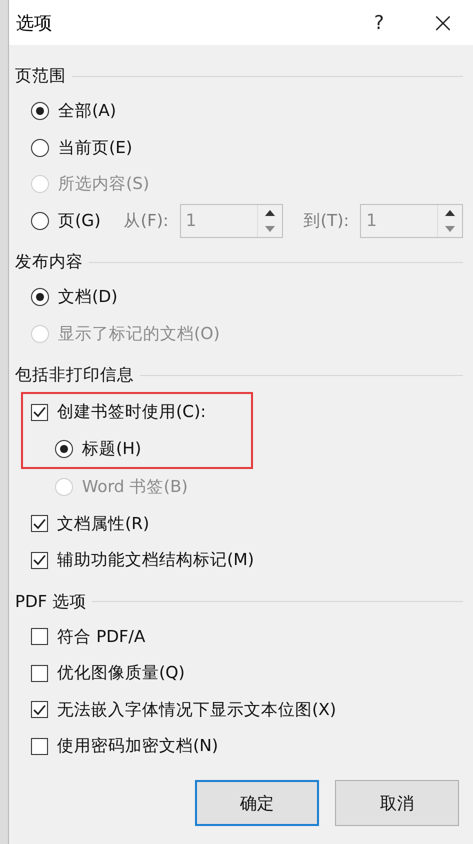  What do you see at coordinates (49, 262) in the screenshot?
I see `section-title: 发布内容` at bounding box center [49, 262].